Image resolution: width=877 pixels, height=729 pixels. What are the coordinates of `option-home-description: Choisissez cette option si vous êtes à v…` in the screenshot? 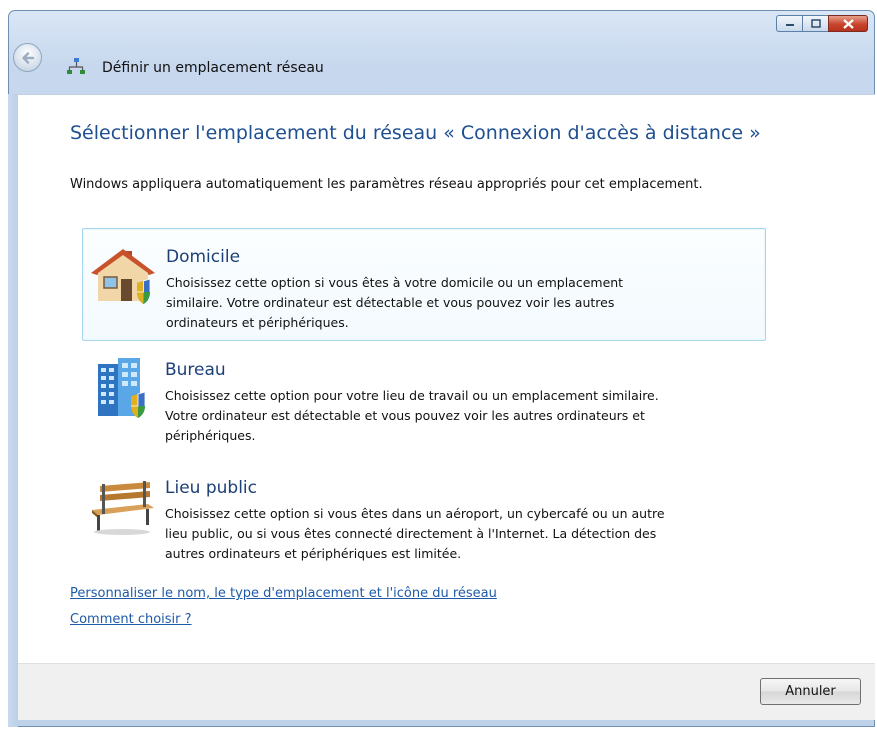 It's located at (463, 303).